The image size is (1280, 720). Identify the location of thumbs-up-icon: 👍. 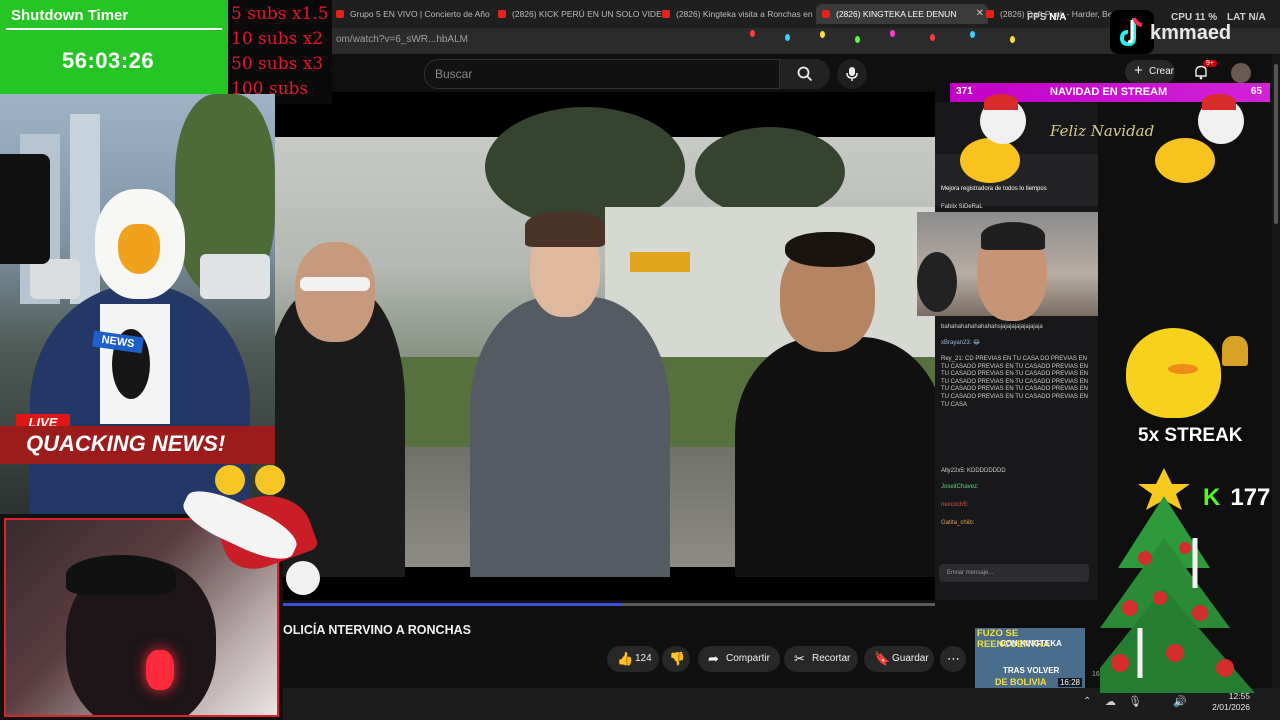
(625, 658).